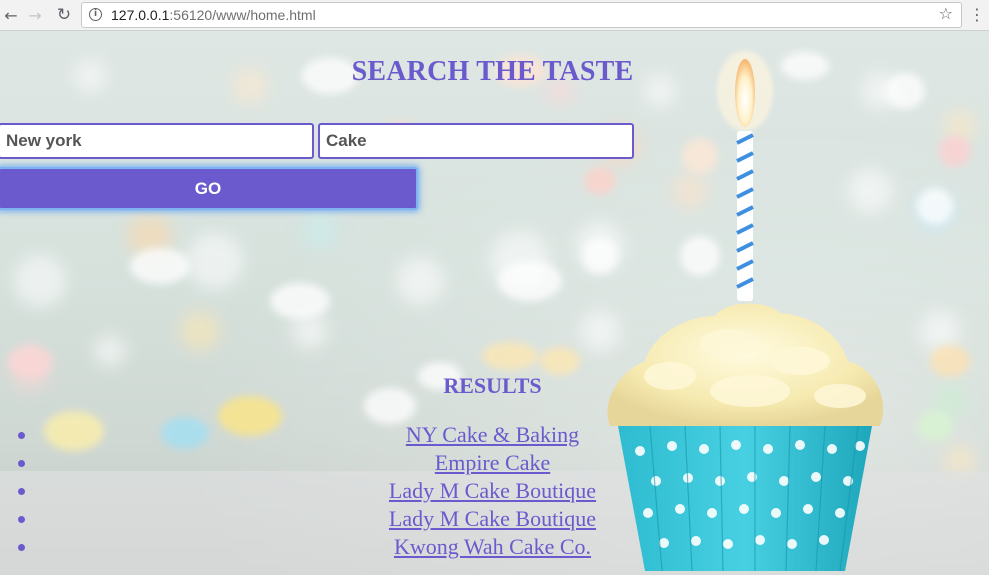 The width and height of the screenshot is (989, 575). I want to click on url-text: 127.0.0.1:56120/www/home.html, so click(213, 15).